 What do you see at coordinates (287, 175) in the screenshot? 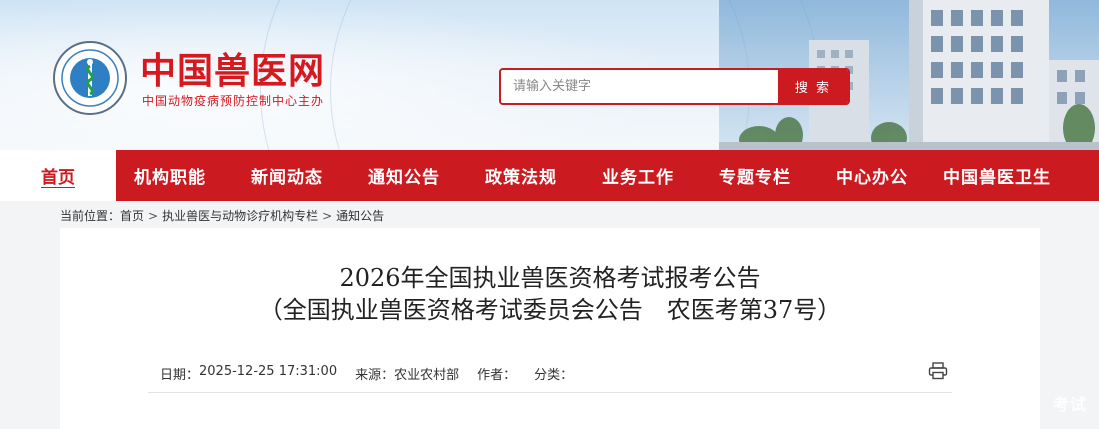
I see `nav-item-news: 新闻动态` at bounding box center [287, 175].